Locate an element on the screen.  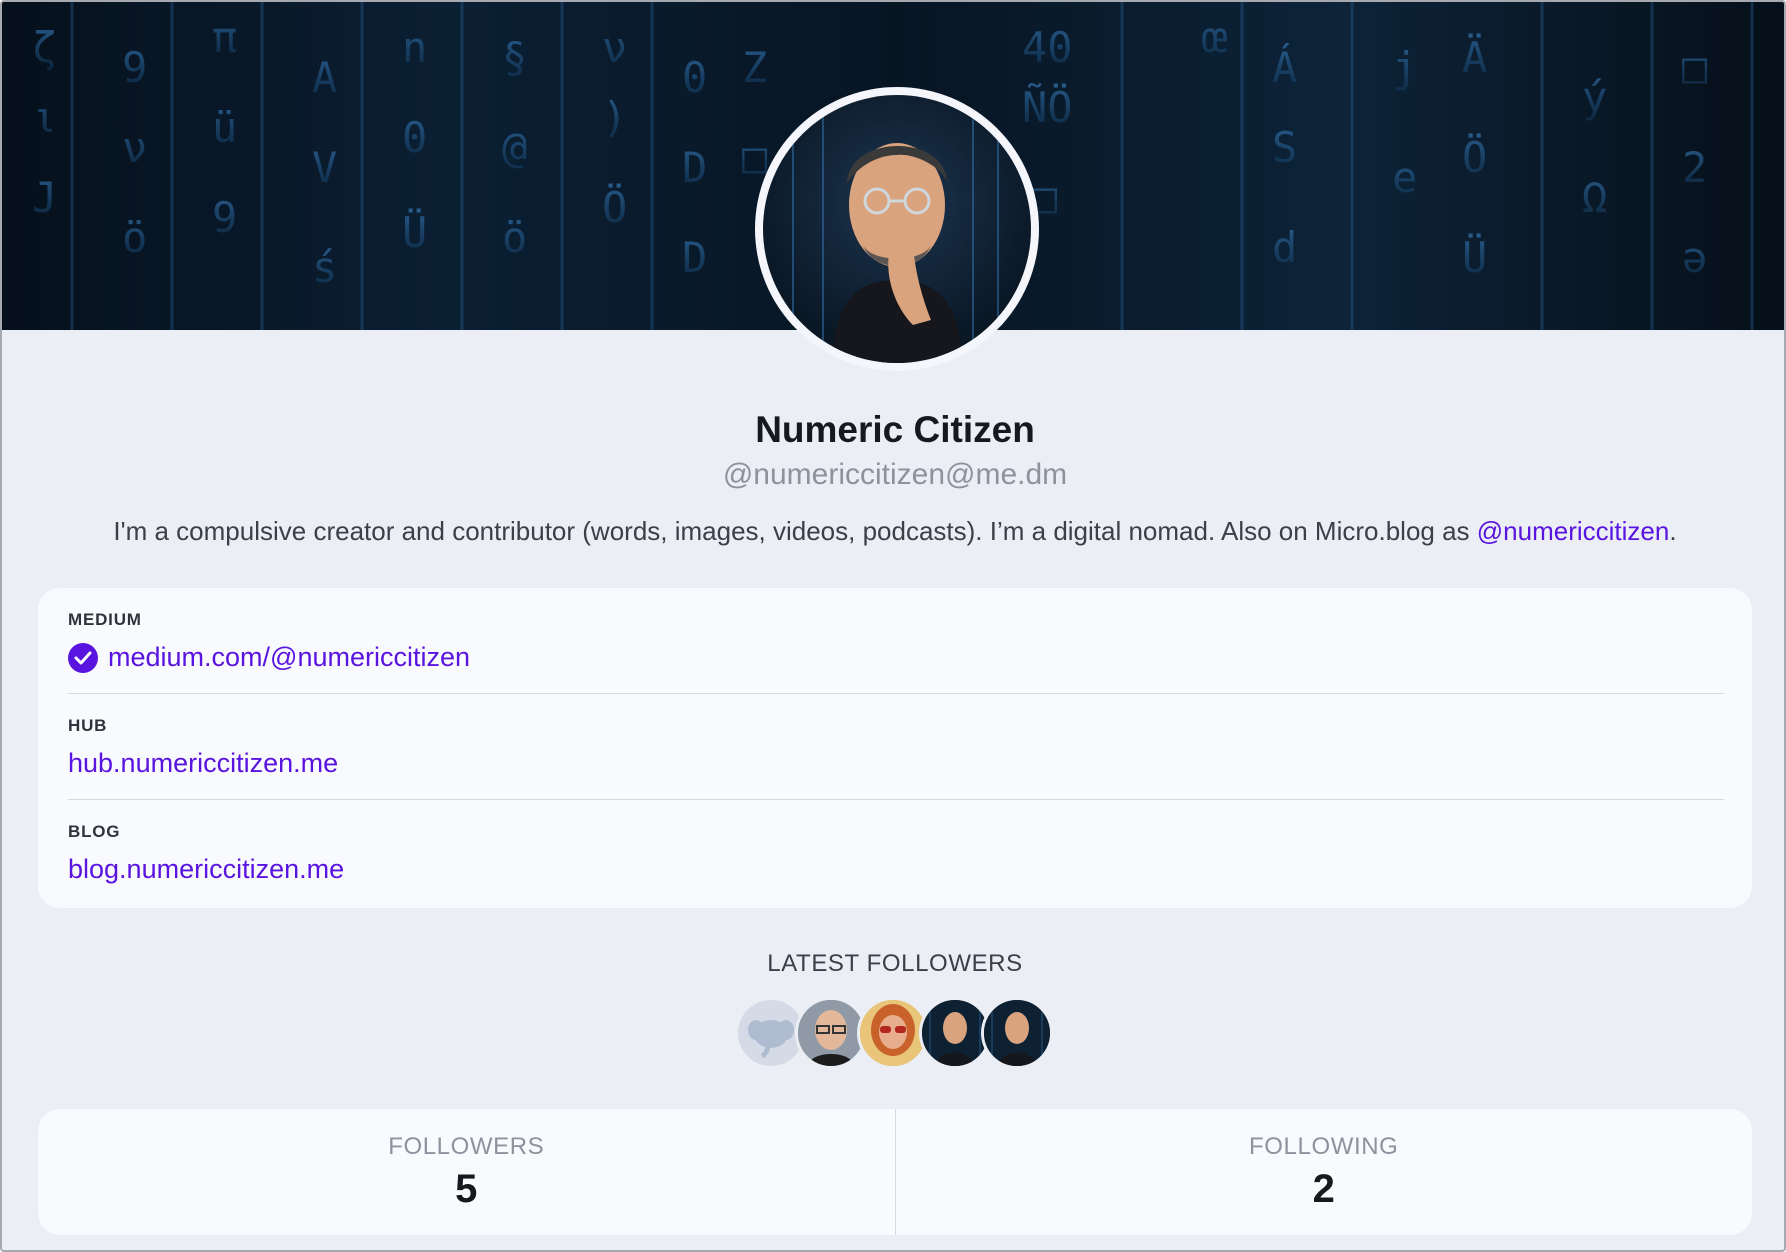
field-link-blog: blog.numericcitizen.me is located at coordinates (206, 869).